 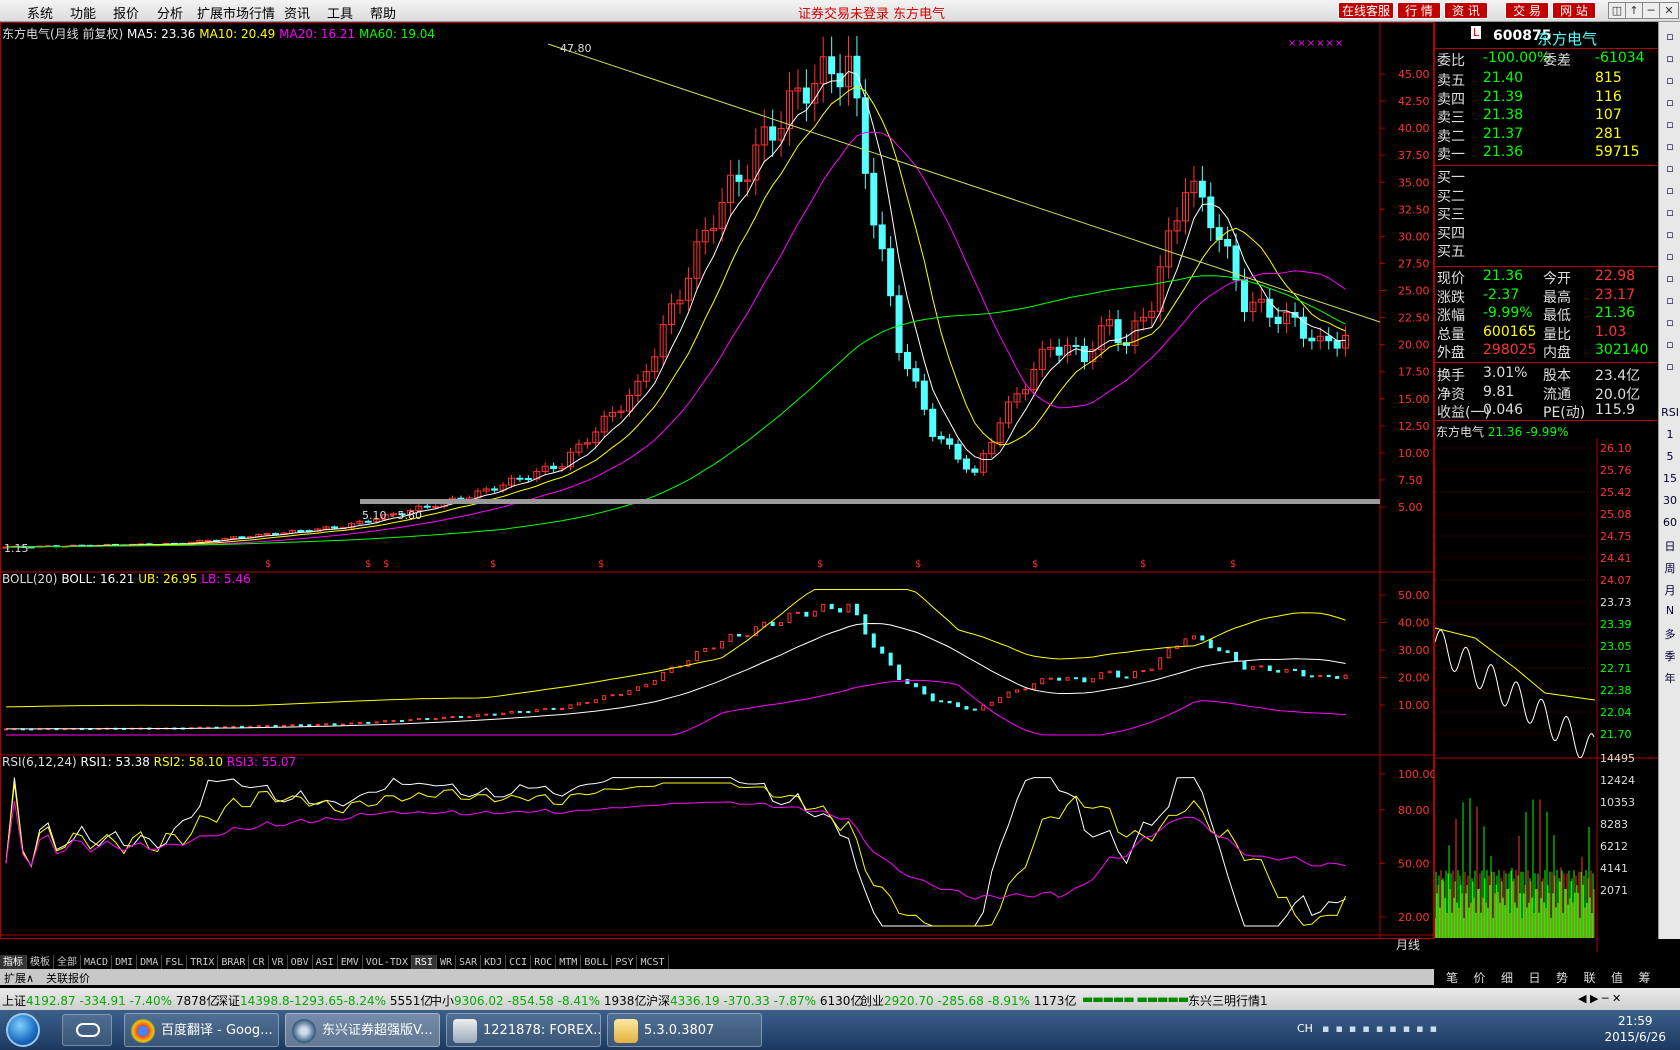 I want to click on index-shenzhen: 深证14398.8-1293.65-8.24% 5551亿, so click(x=324, y=1000).